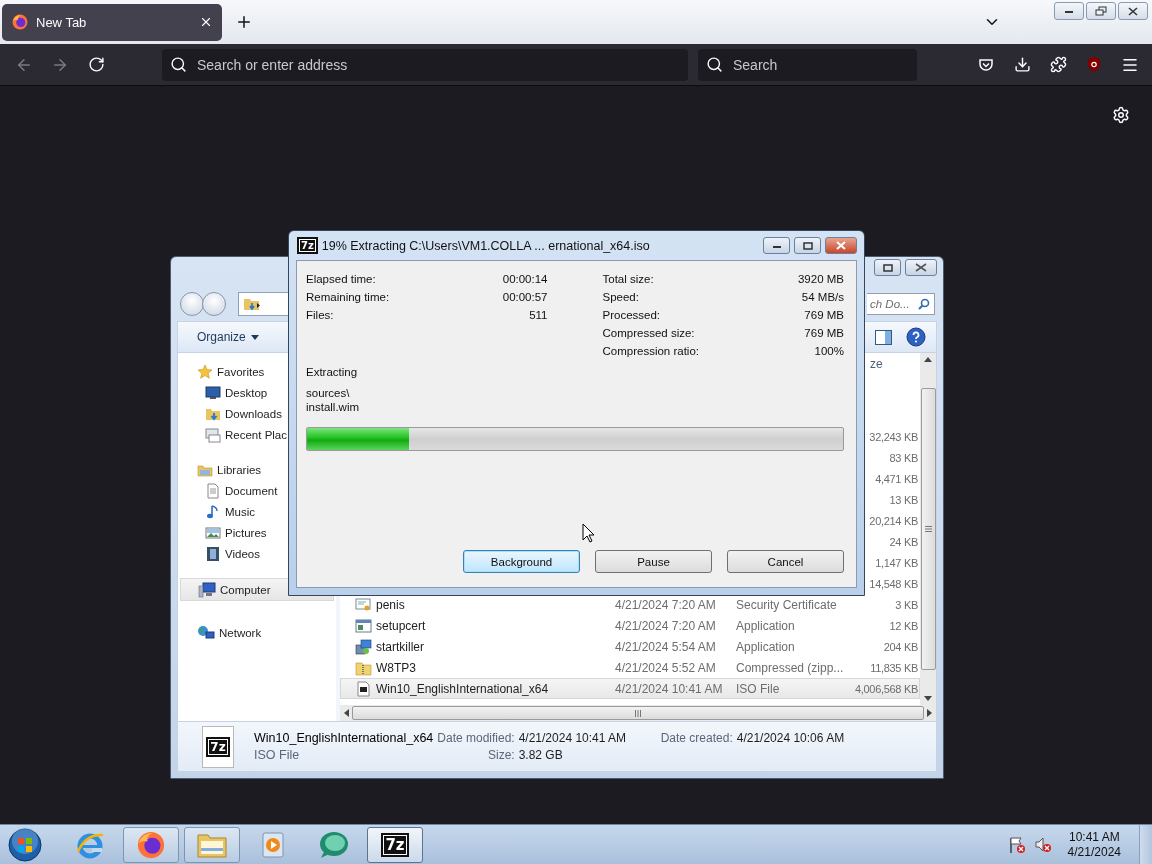  Describe the element at coordinates (495, 646) in the screenshot. I see `file-name: startkiller` at that location.